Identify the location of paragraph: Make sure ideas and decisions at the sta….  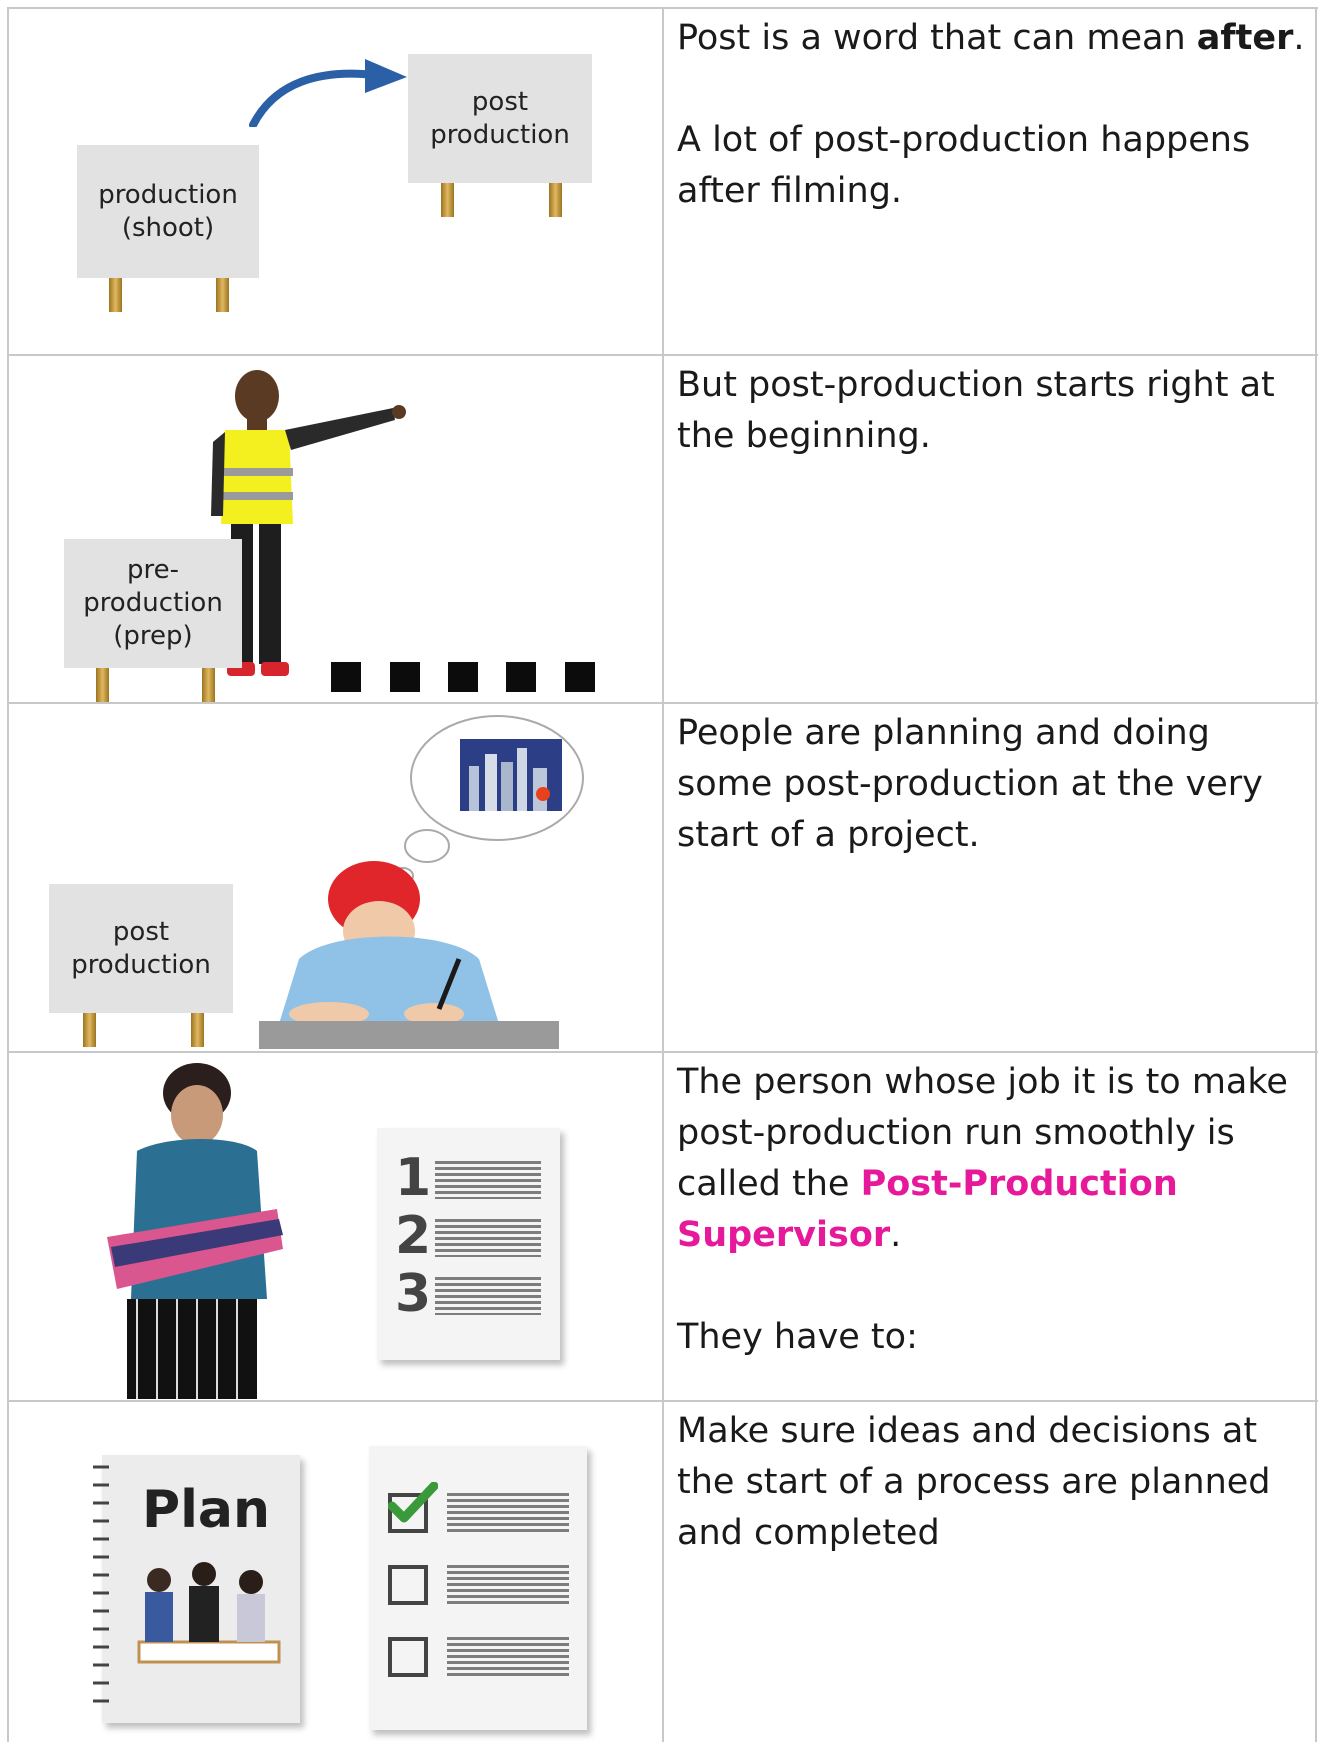
(974, 1482).